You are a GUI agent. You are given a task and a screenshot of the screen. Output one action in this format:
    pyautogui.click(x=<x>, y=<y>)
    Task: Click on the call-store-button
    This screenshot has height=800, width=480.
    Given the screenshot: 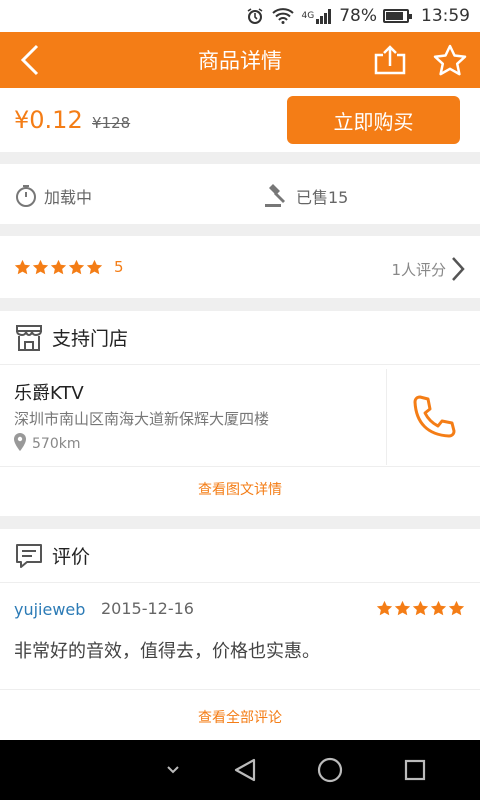 What is the action you would take?
    pyautogui.click(x=433, y=417)
    